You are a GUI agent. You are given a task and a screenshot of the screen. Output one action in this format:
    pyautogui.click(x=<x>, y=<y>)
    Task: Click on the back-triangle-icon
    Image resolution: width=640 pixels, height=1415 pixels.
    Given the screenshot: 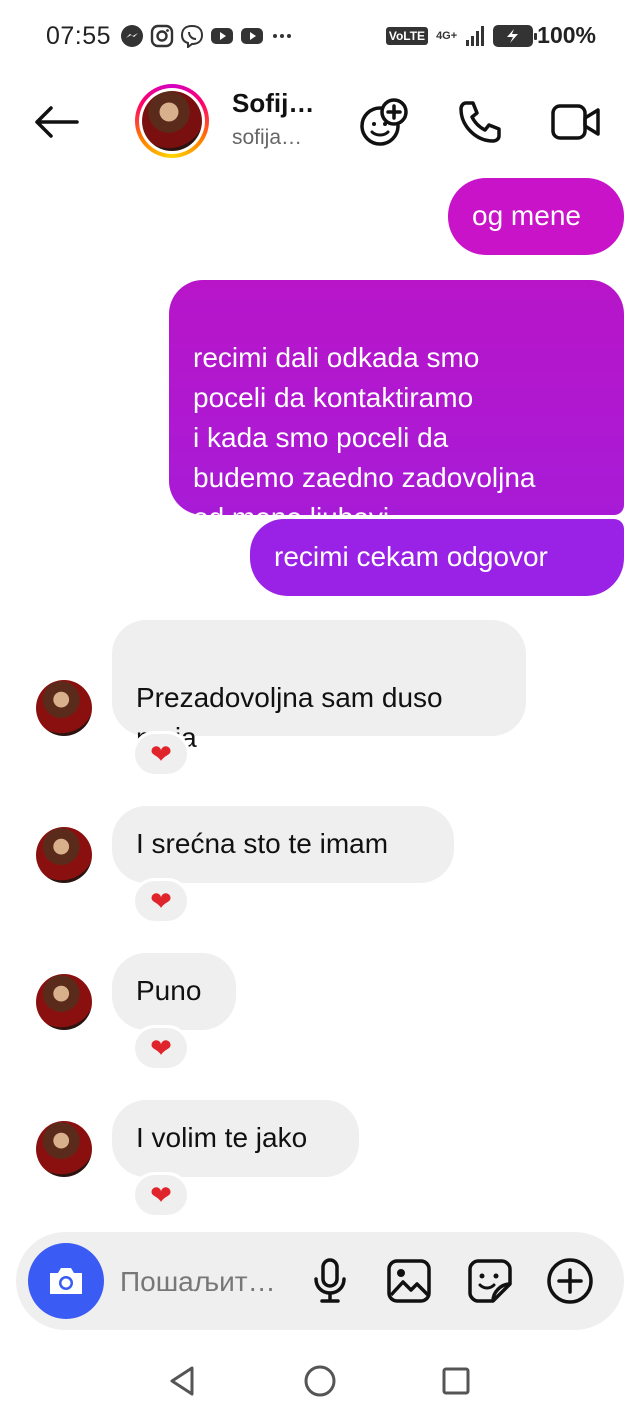 What is the action you would take?
    pyautogui.click(x=182, y=1381)
    